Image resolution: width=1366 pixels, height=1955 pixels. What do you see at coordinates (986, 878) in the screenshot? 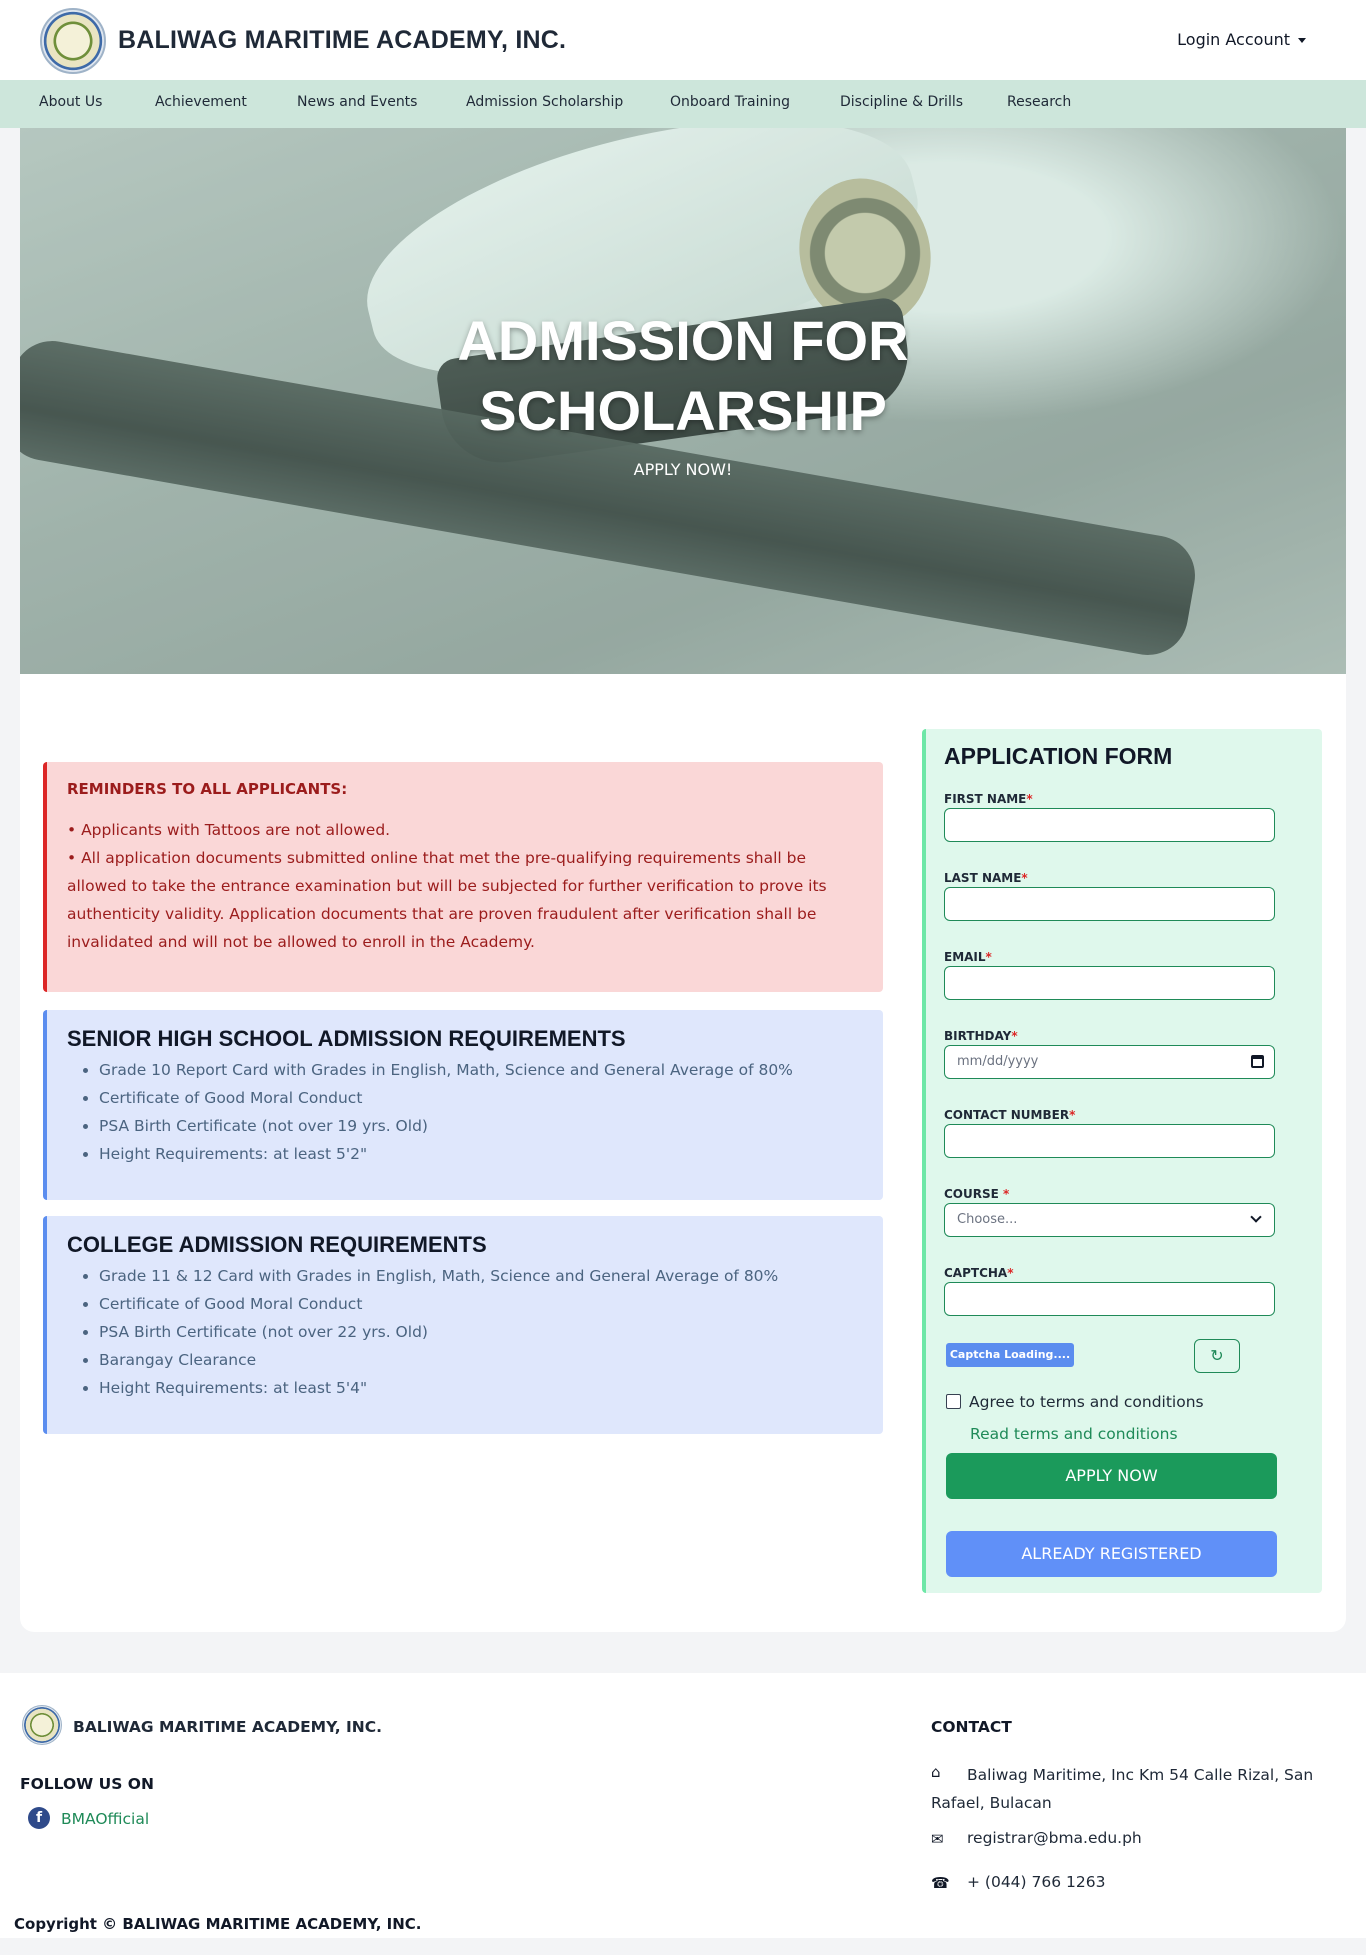
I see `last-name-label: LAST NAME*` at bounding box center [986, 878].